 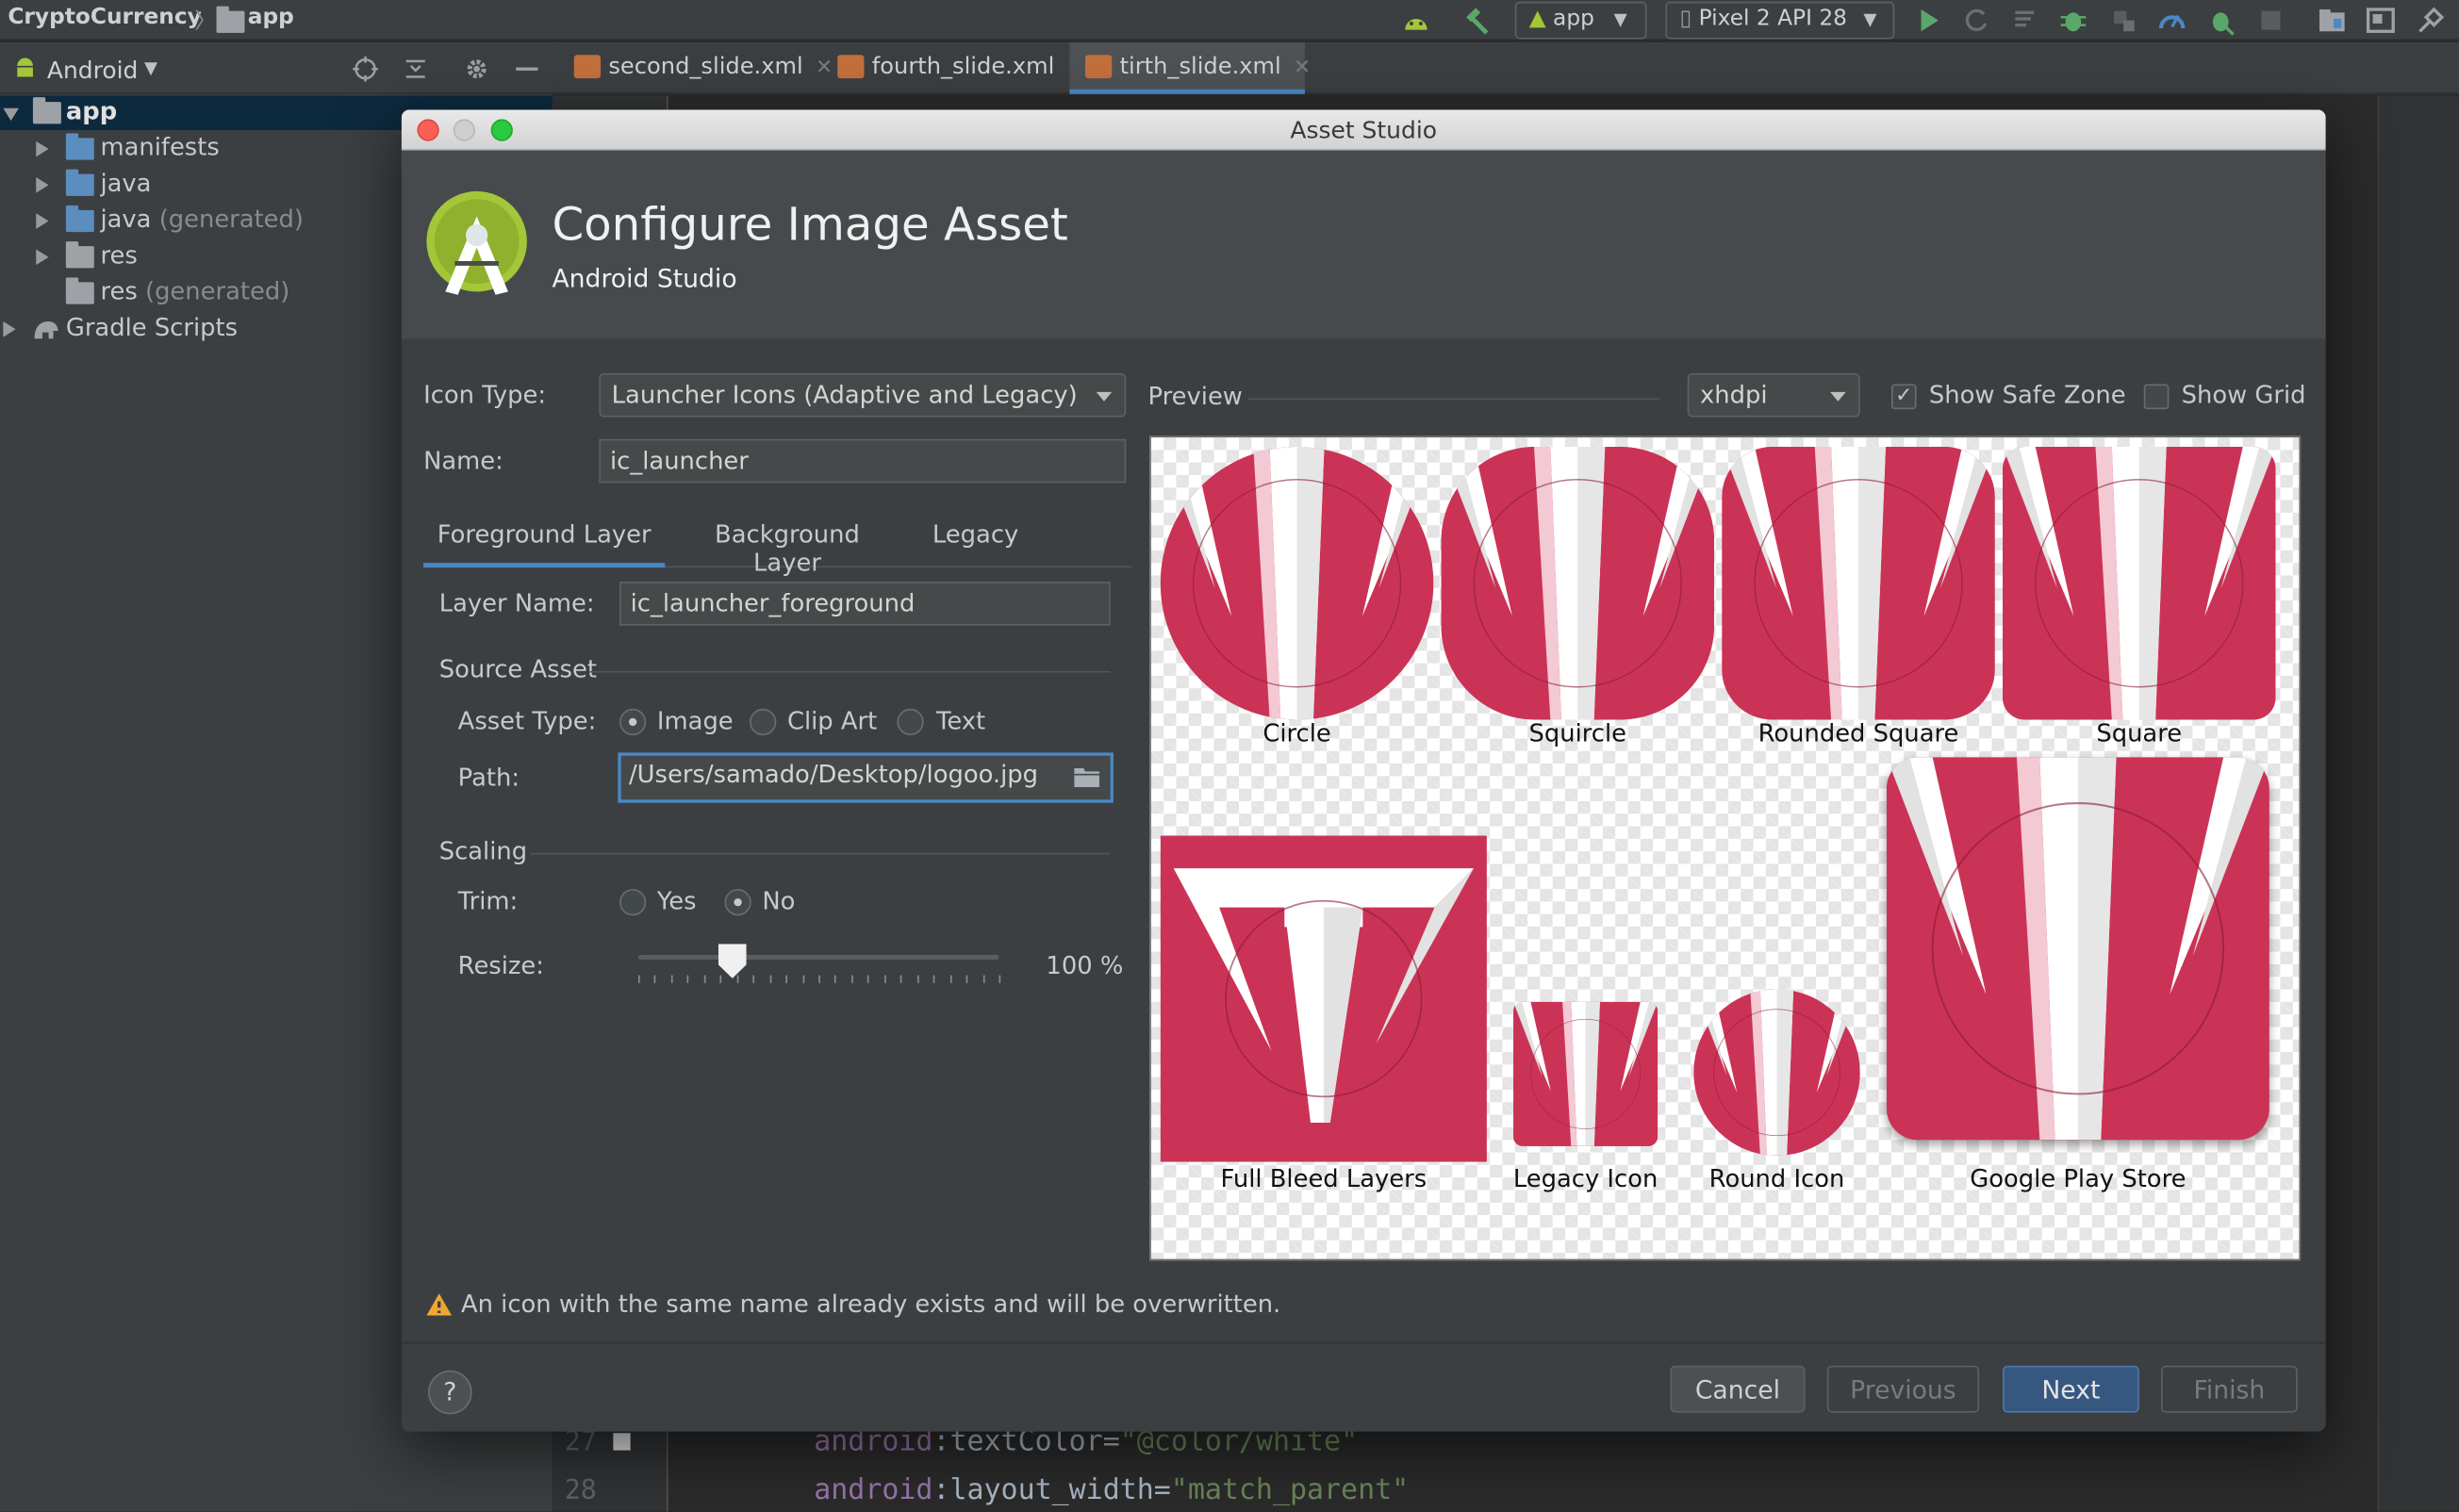 What do you see at coordinates (2078, 1179) in the screenshot?
I see `preview-label-play-store: Google Play Store` at bounding box center [2078, 1179].